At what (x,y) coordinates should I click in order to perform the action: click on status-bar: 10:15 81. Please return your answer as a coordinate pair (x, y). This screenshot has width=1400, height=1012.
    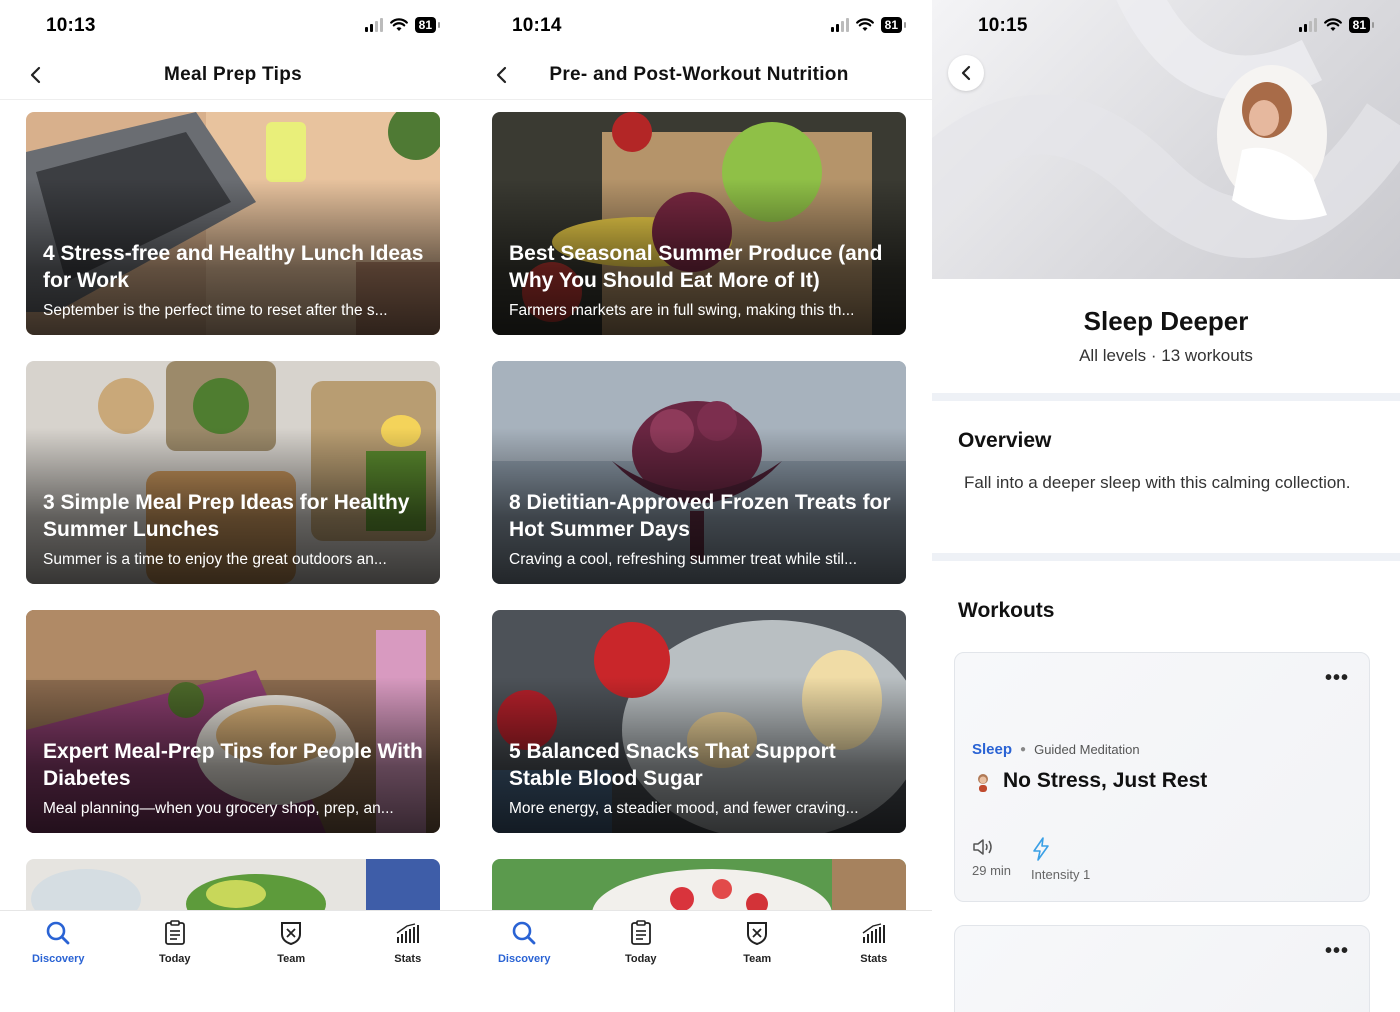
    Looking at the image, I should click on (1166, 26).